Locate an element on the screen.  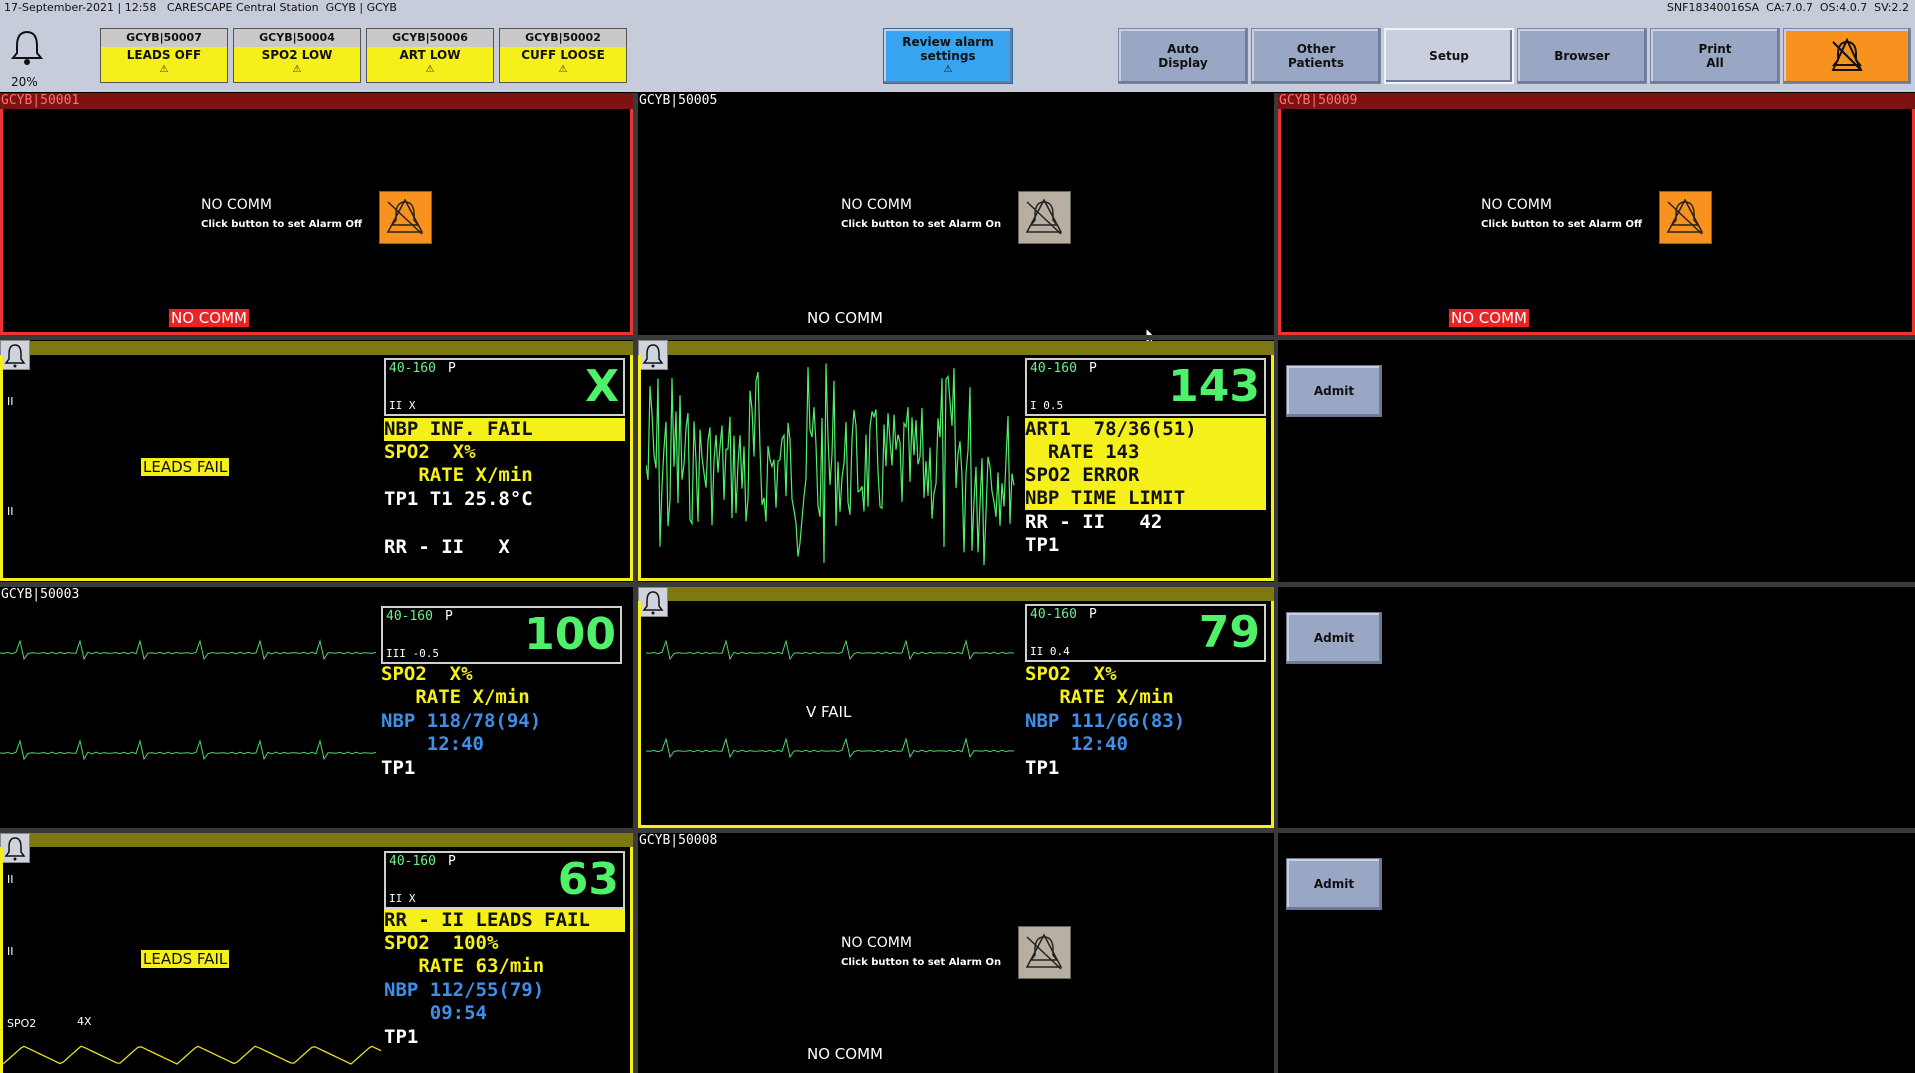
bed-title-50001: GCYB|50001 is located at coordinates (317, 101).